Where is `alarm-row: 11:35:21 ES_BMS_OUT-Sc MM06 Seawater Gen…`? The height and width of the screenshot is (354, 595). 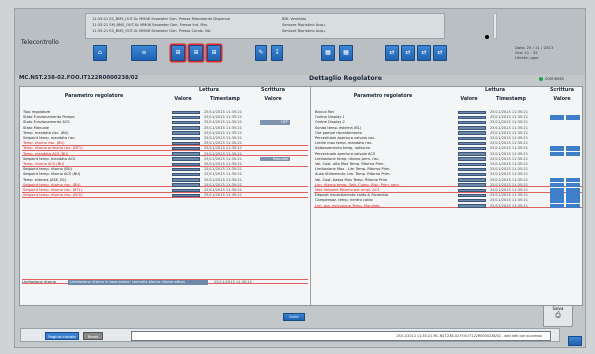
alarm-row: 11:35:21 ES_BMS_OUT-Sc MM06 Seawater Gen… is located at coordinates (265, 31).